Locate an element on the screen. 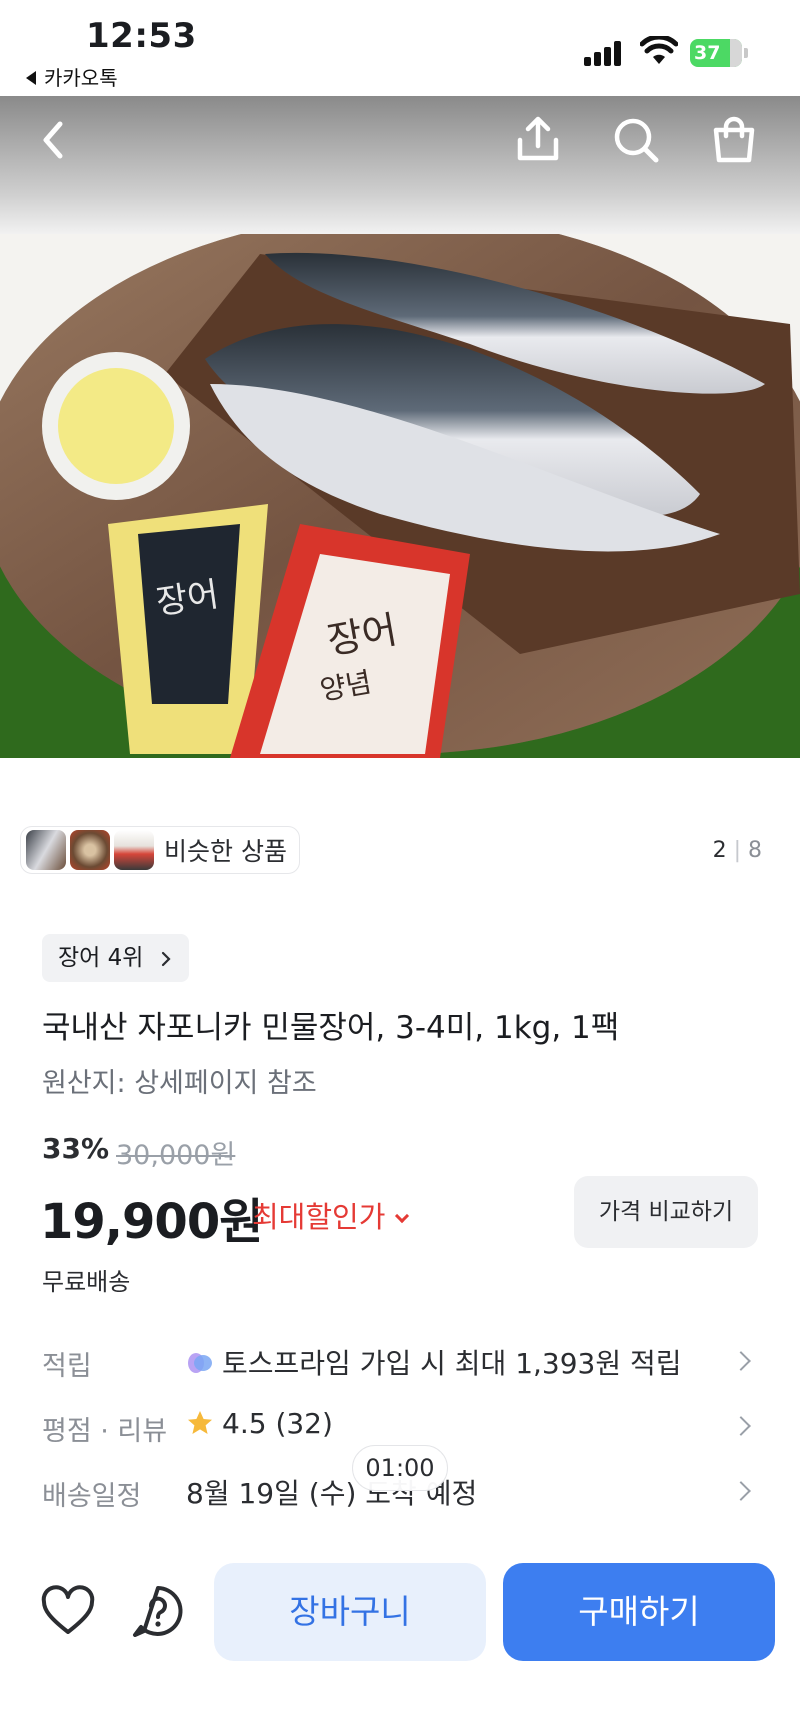 This screenshot has height=1731, width=800. search-icon is located at coordinates (636, 140).